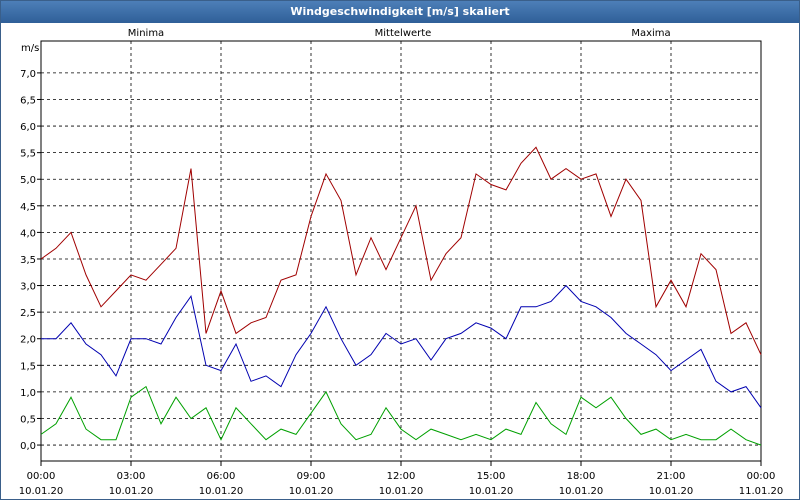 The height and width of the screenshot is (500, 800). I want to click on y-tick-label: 0,0, so click(28, 446).